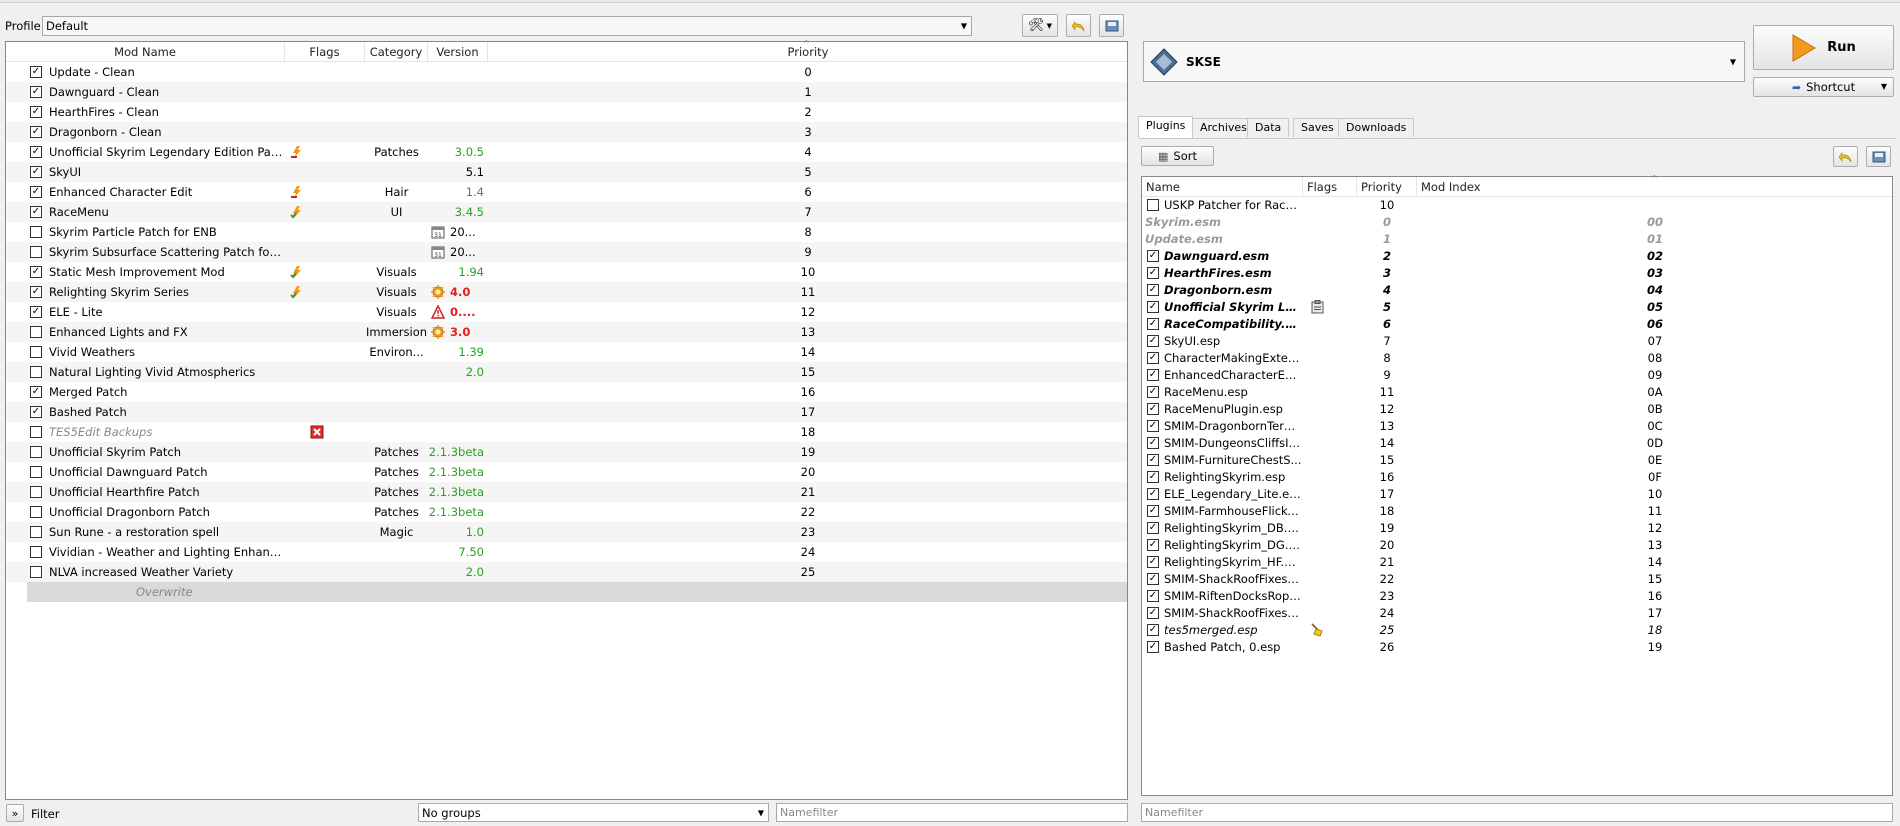  What do you see at coordinates (566, 572) in the screenshot?
I see `mod-row: NLVA increased Weather Variety 2.0 25` at bounding box center [566, 572].